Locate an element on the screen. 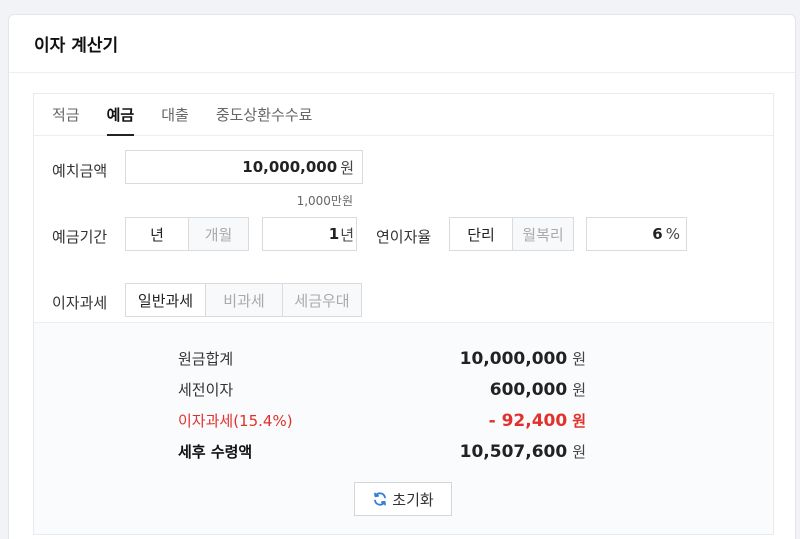 The width and height of the screenshot is (800, 539). tab-loan: 대출 is located at coordinates (175, 114).